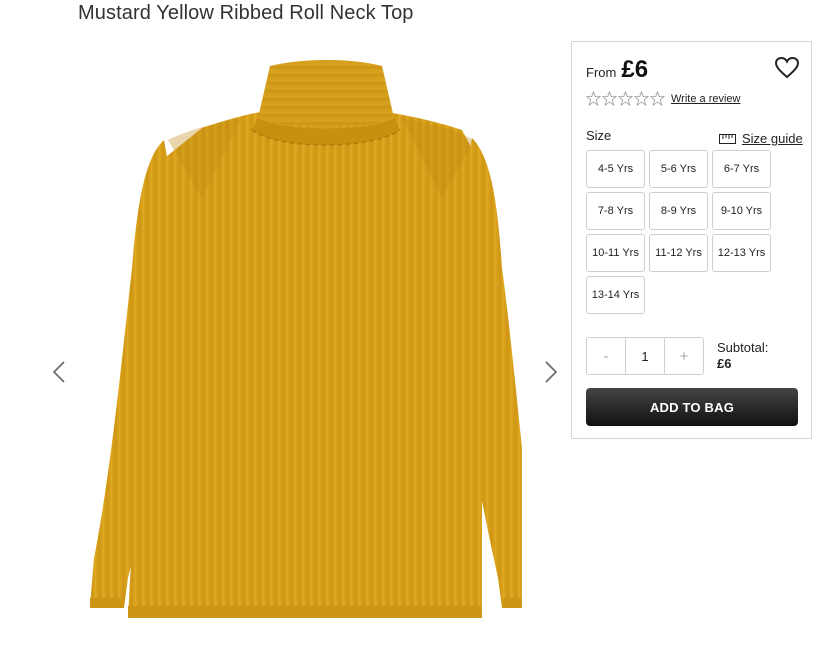 This screenshot has width=819, height=649. I want to click on quantity-decrease-button: -, so click(606, 356).